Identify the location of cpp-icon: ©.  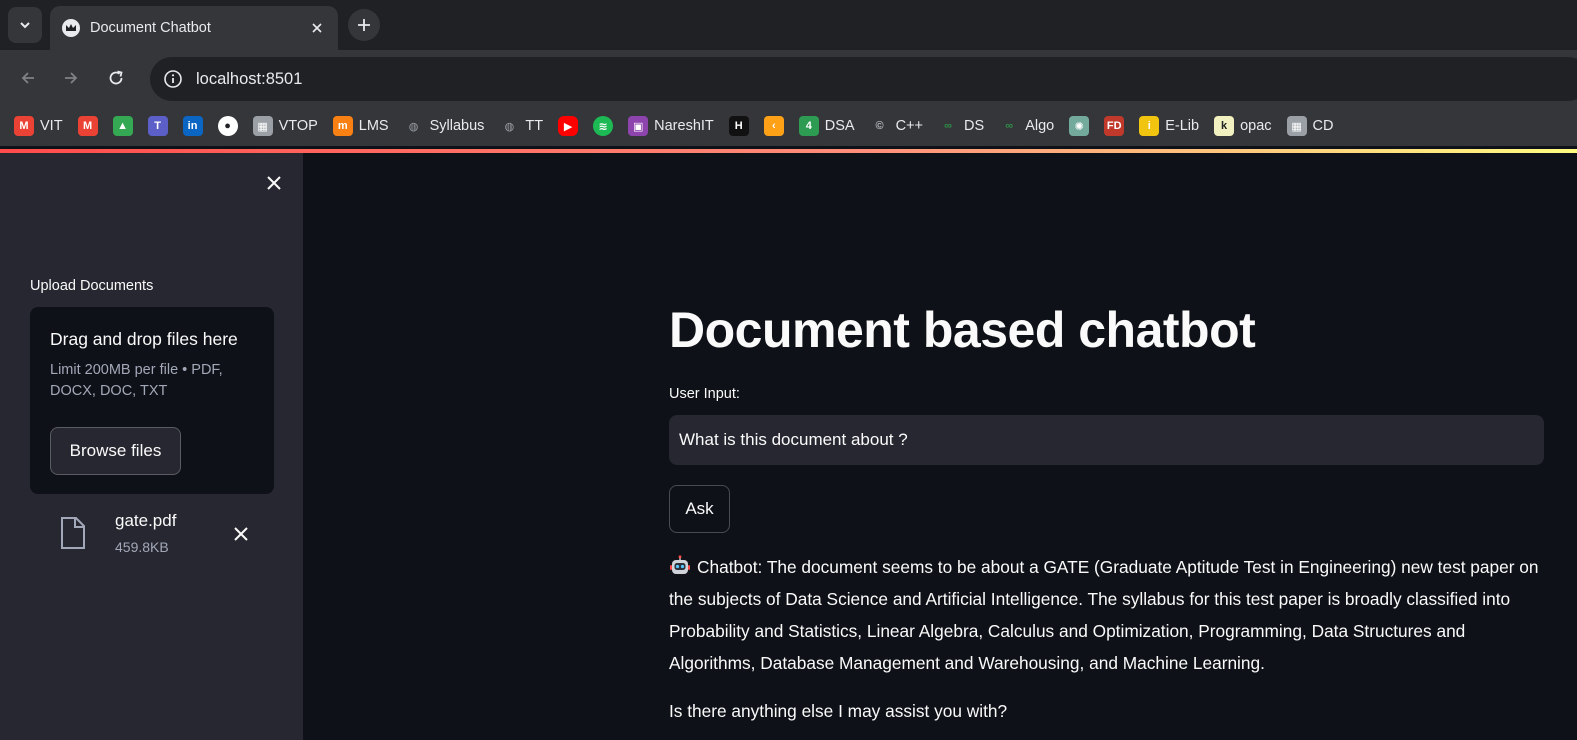
(879, 126).